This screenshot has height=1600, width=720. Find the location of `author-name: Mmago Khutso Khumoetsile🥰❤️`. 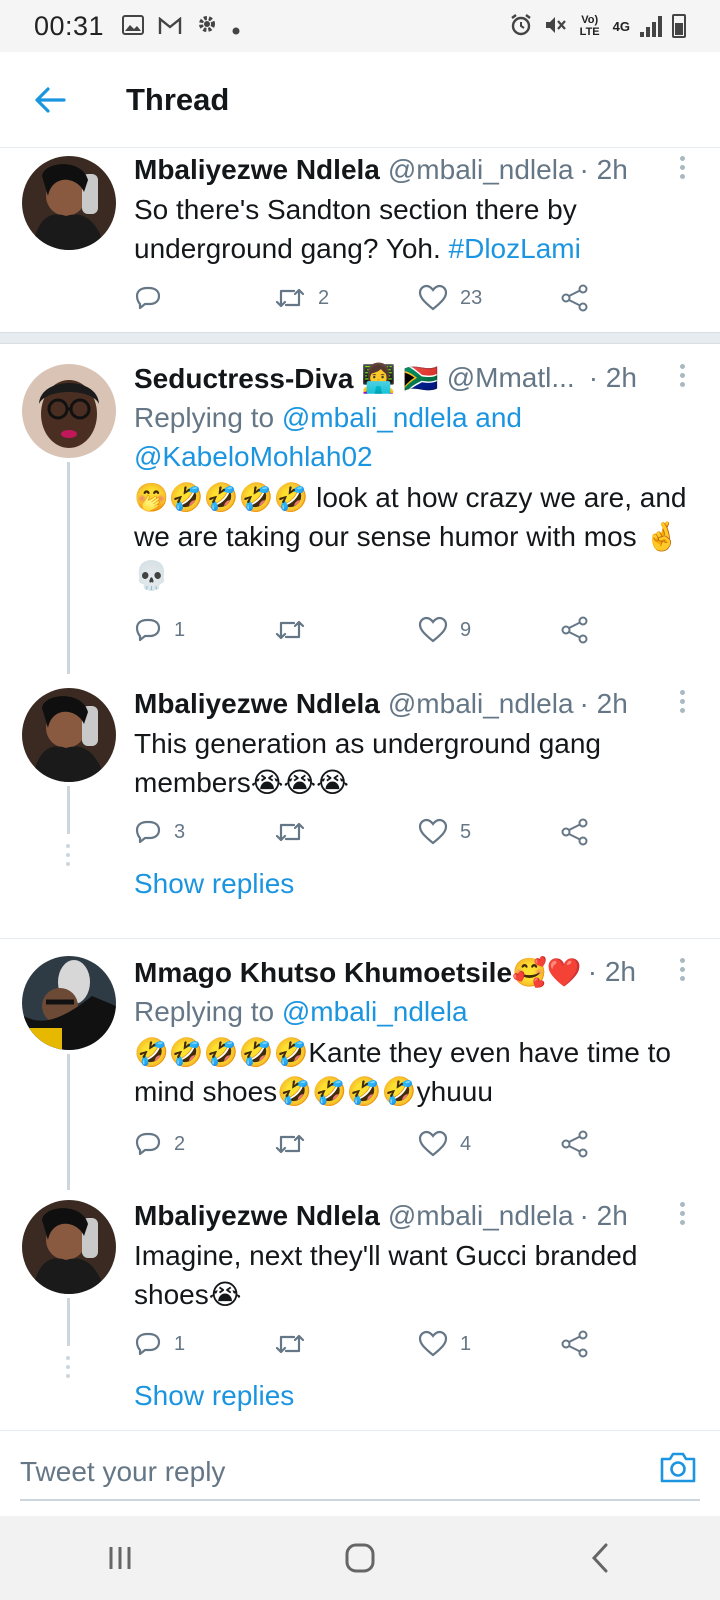

author-name: Mmago Khutso Khumoetsile🥰❤️ is located at coordinates (358, 972).